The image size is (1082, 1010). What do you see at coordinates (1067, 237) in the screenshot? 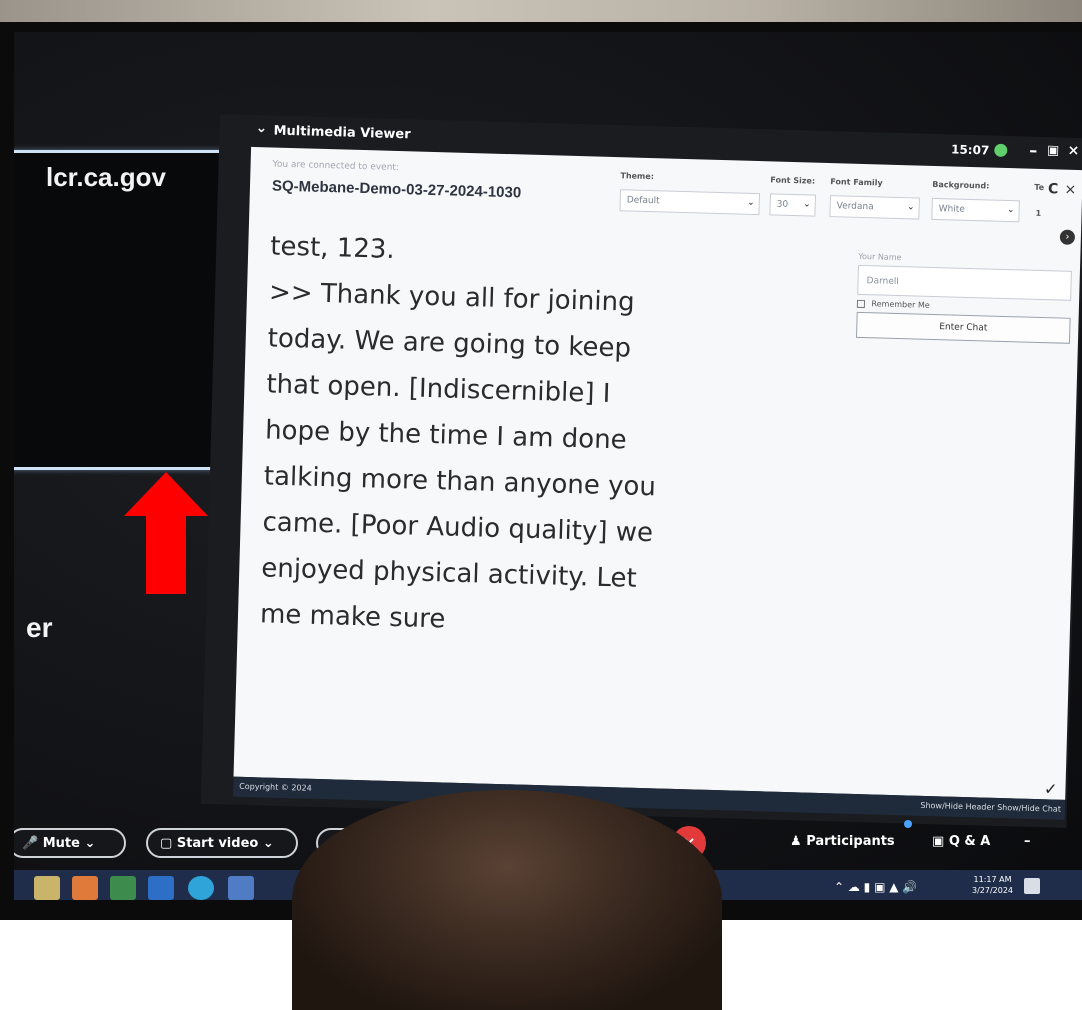
I see `next-arrow-icon: ›` at bounding box center [1067, 237].